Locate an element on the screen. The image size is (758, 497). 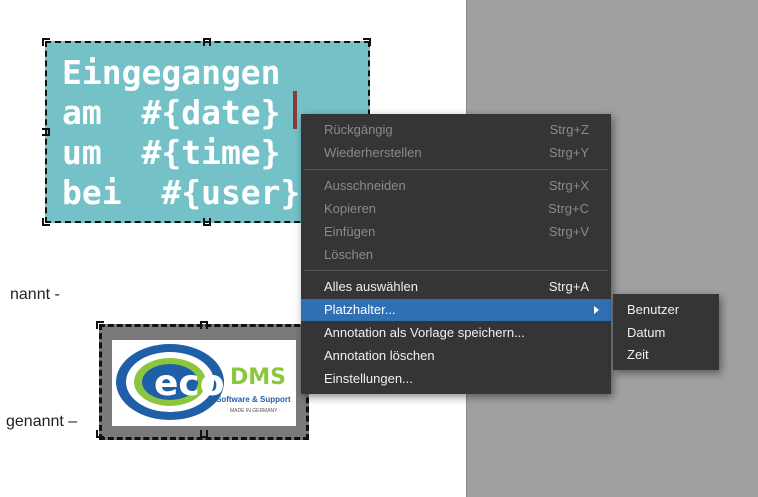
document-text-fragment: nannt - is located at coordinates (35, 294).